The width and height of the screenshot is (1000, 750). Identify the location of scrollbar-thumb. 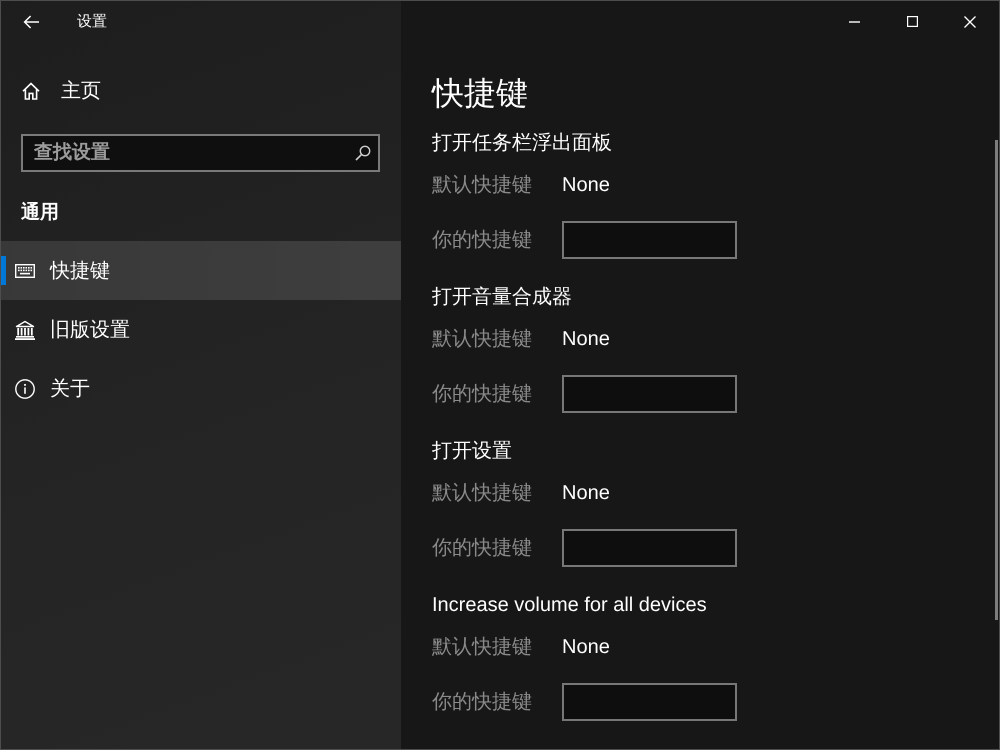
(996, 380).